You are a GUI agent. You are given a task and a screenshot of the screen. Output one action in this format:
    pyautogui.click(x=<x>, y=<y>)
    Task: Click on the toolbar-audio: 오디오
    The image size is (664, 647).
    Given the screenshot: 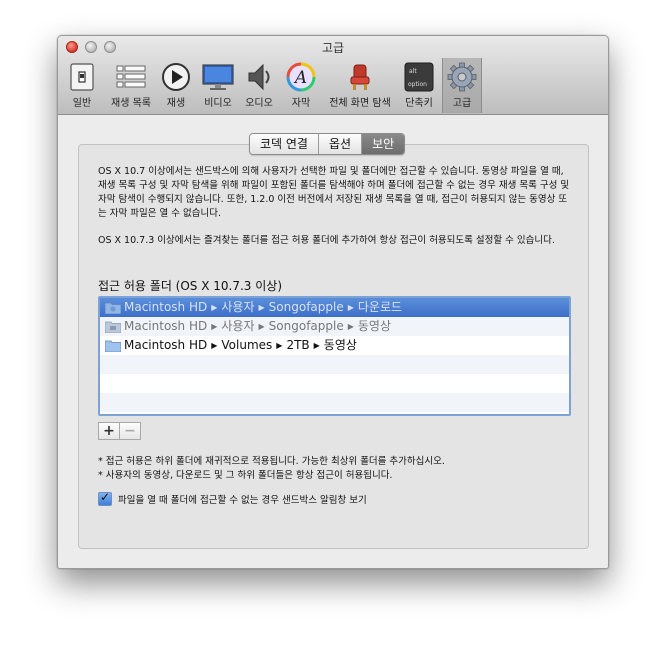 What is the action you would take?
    pyautogui.click(x=259, y=85)
    